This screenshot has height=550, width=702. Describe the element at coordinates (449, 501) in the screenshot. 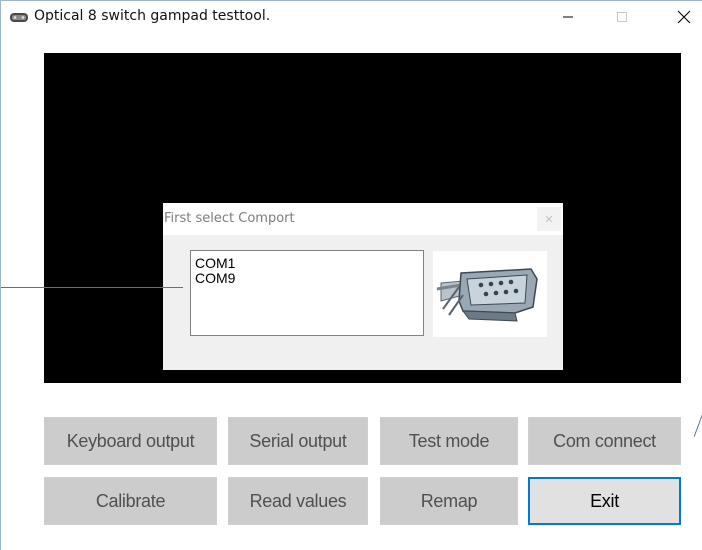

I see `remap-button: Remap` at that location.